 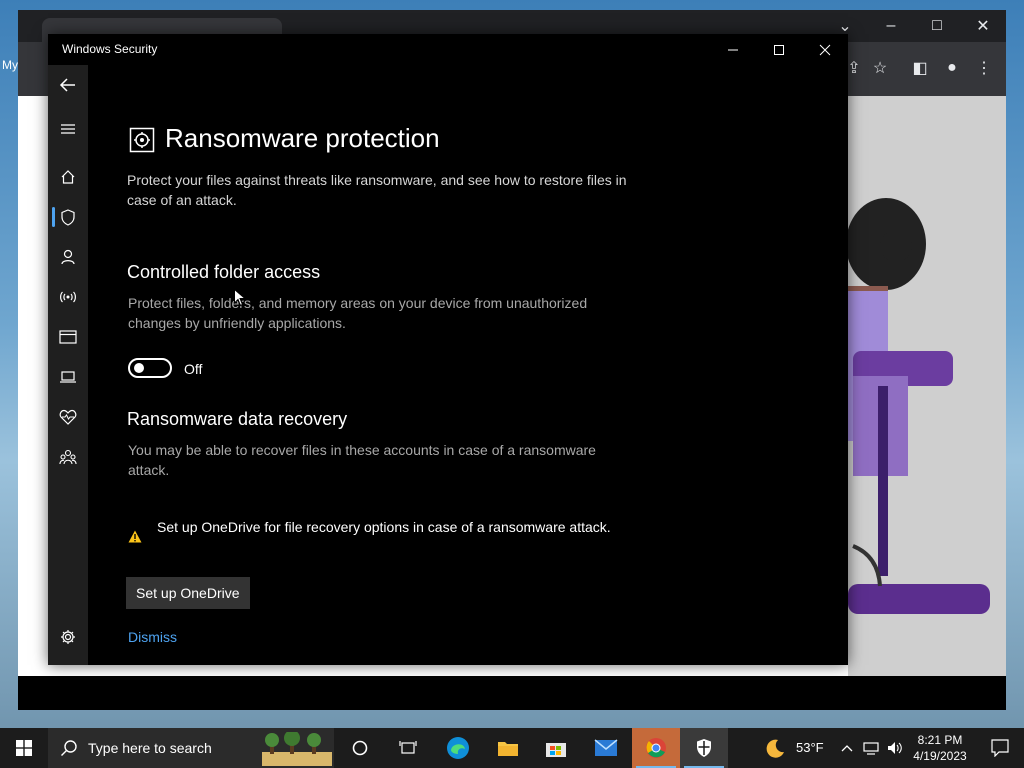 I want to click on file-explorer-button, so click(x=508, y=748).